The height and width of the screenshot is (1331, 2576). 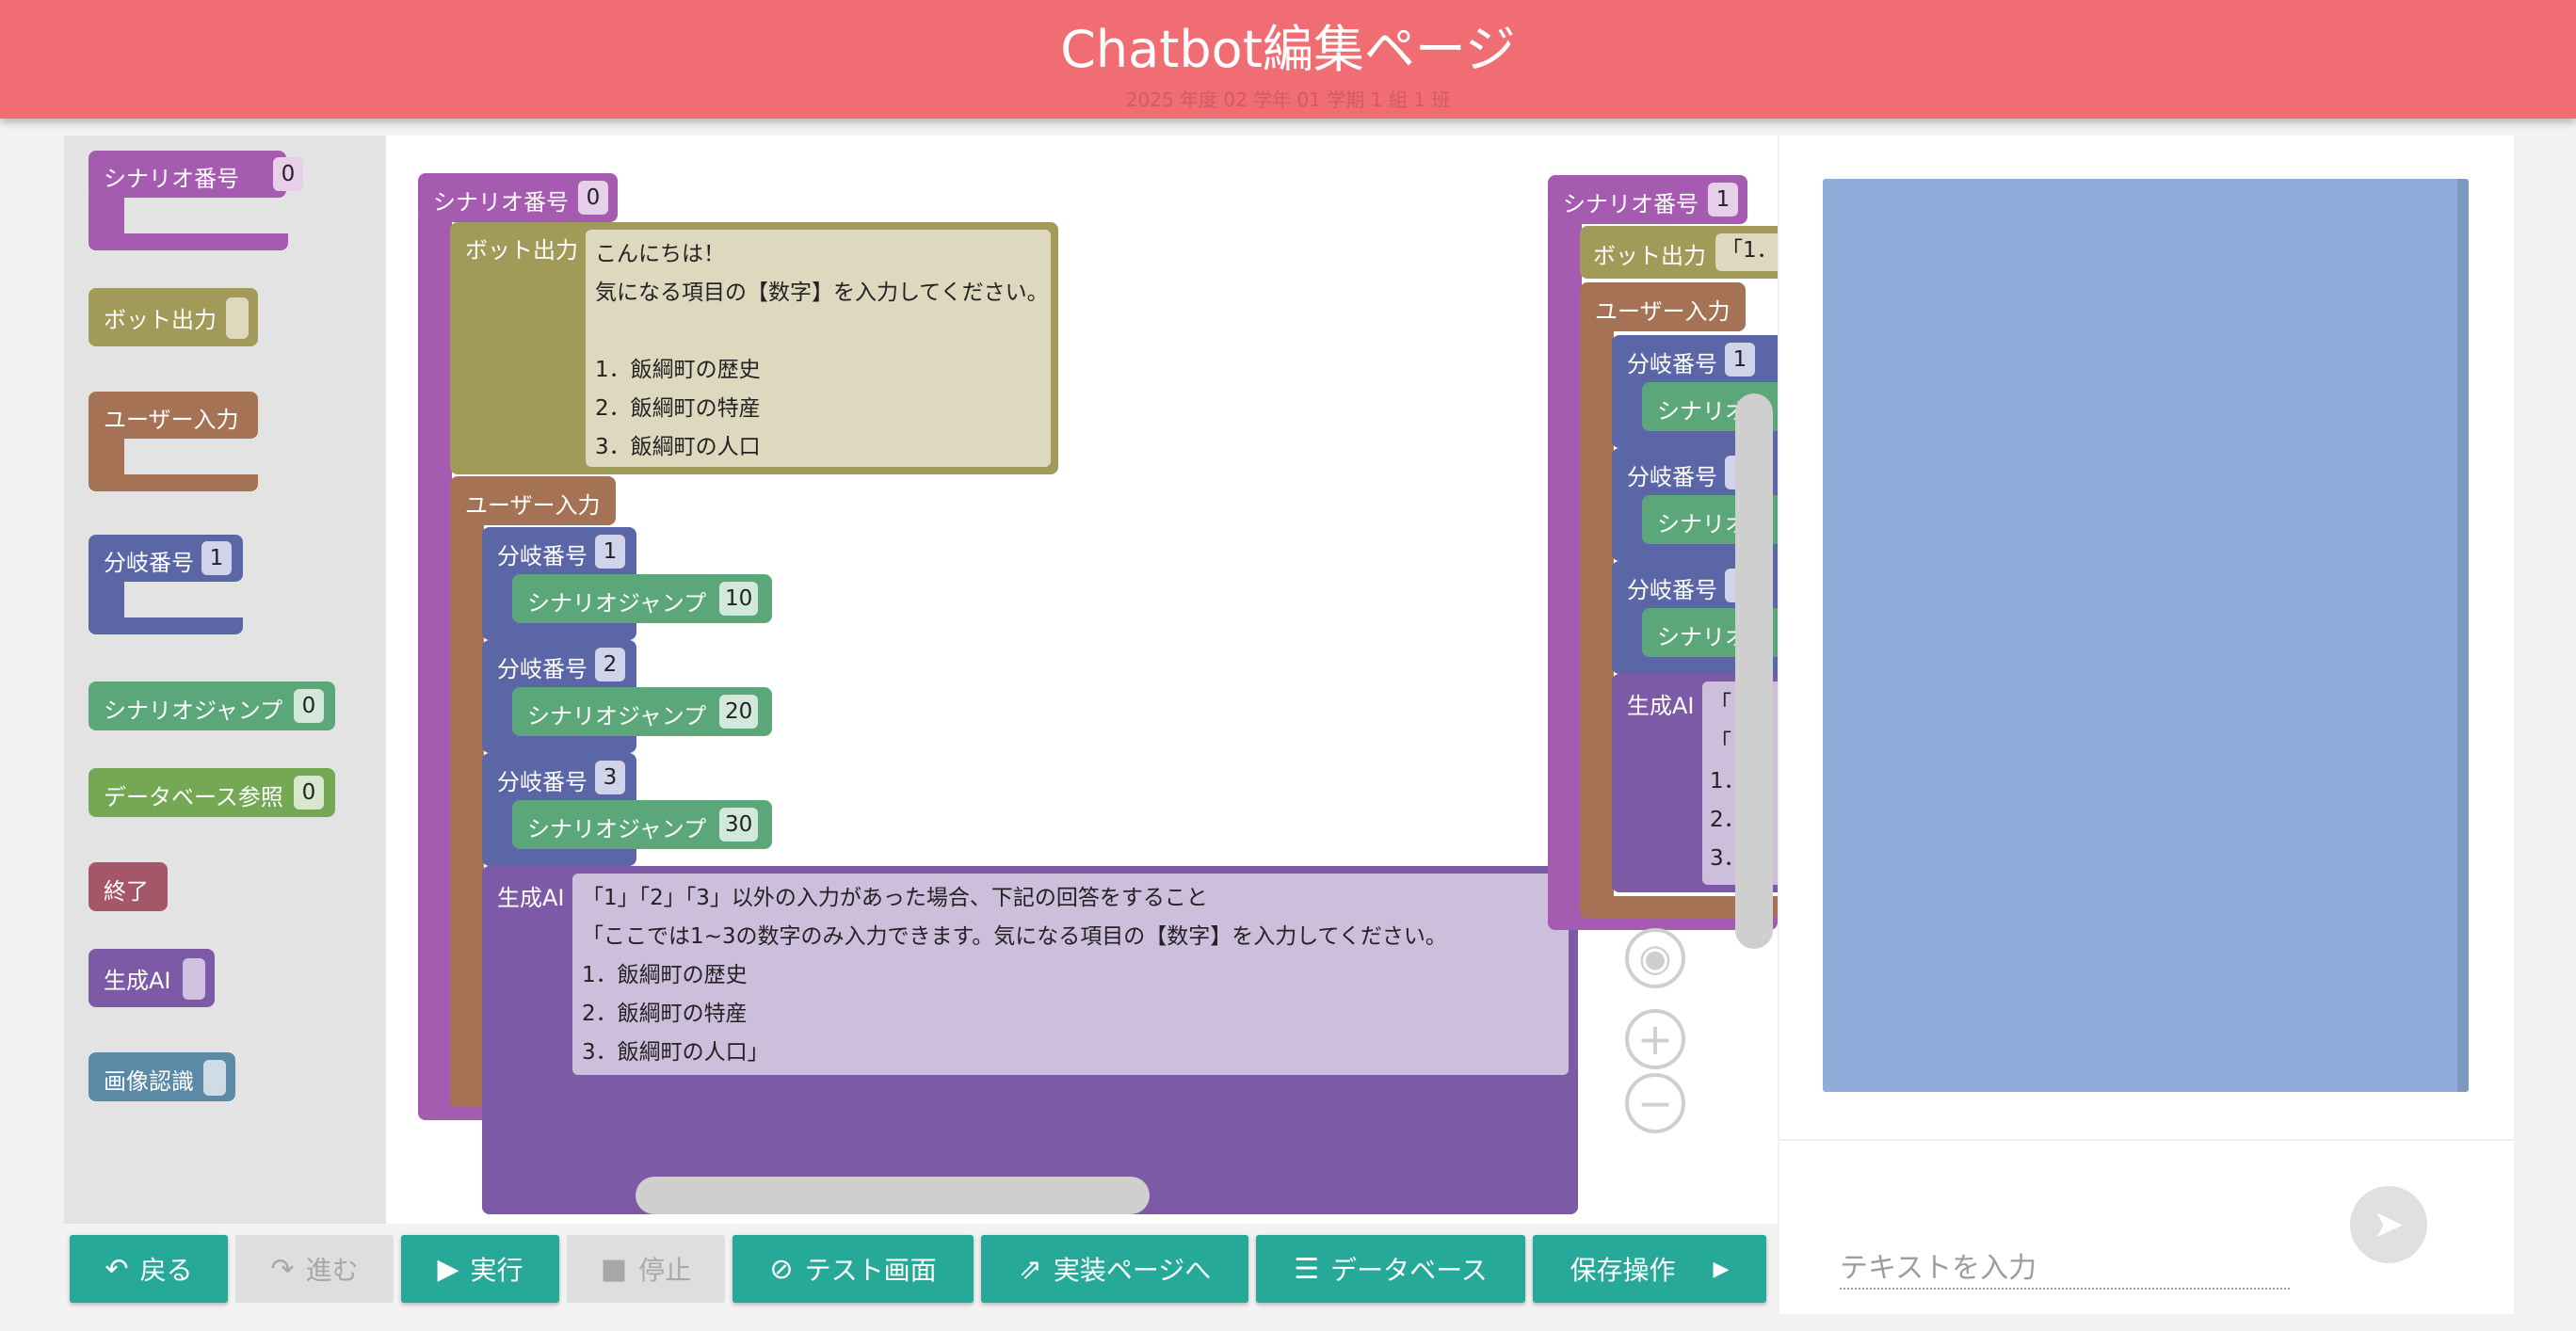 What do you see at coordinates (818, 332) in the screenshot?
I see `bot-message-line` at bounding box center [818, 332].